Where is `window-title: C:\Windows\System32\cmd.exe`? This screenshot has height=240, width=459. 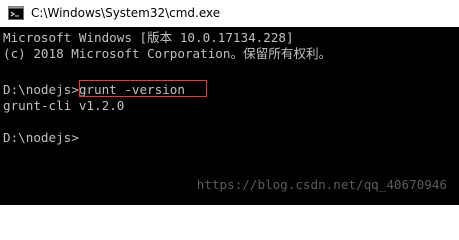 window-title: C:\Windows\System32\cmd.exe is located at coordinates (126, 13).